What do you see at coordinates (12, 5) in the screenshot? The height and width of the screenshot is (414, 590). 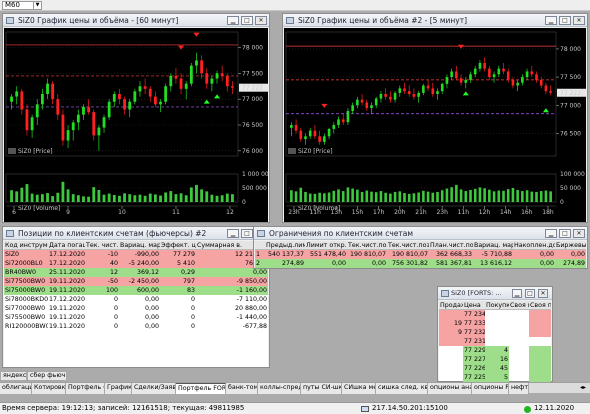 I see `timeframe-value: M60` at bounding box center [12, 5].